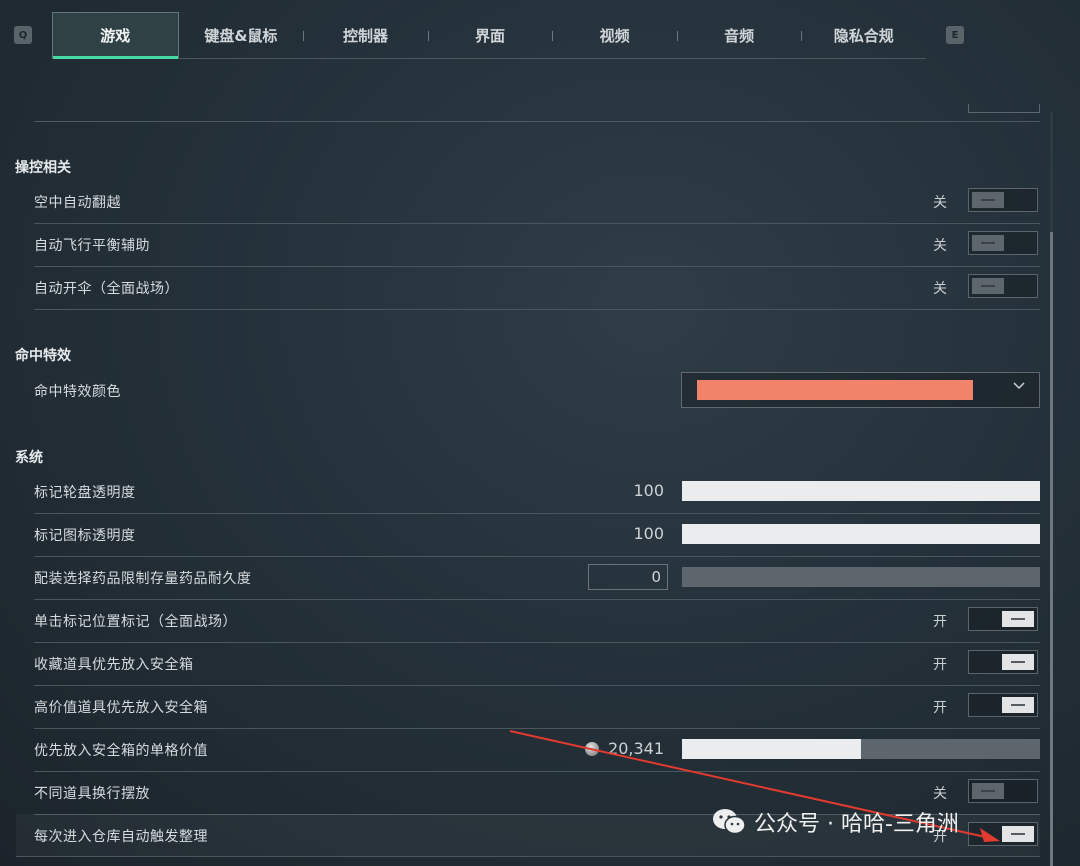 Image resolution: width=1080 pixels, height=866 pixels. What do you see at coordinates (729, 822) in the screenshot?
I see `wechat-icon` at bounding box center [729, 822].